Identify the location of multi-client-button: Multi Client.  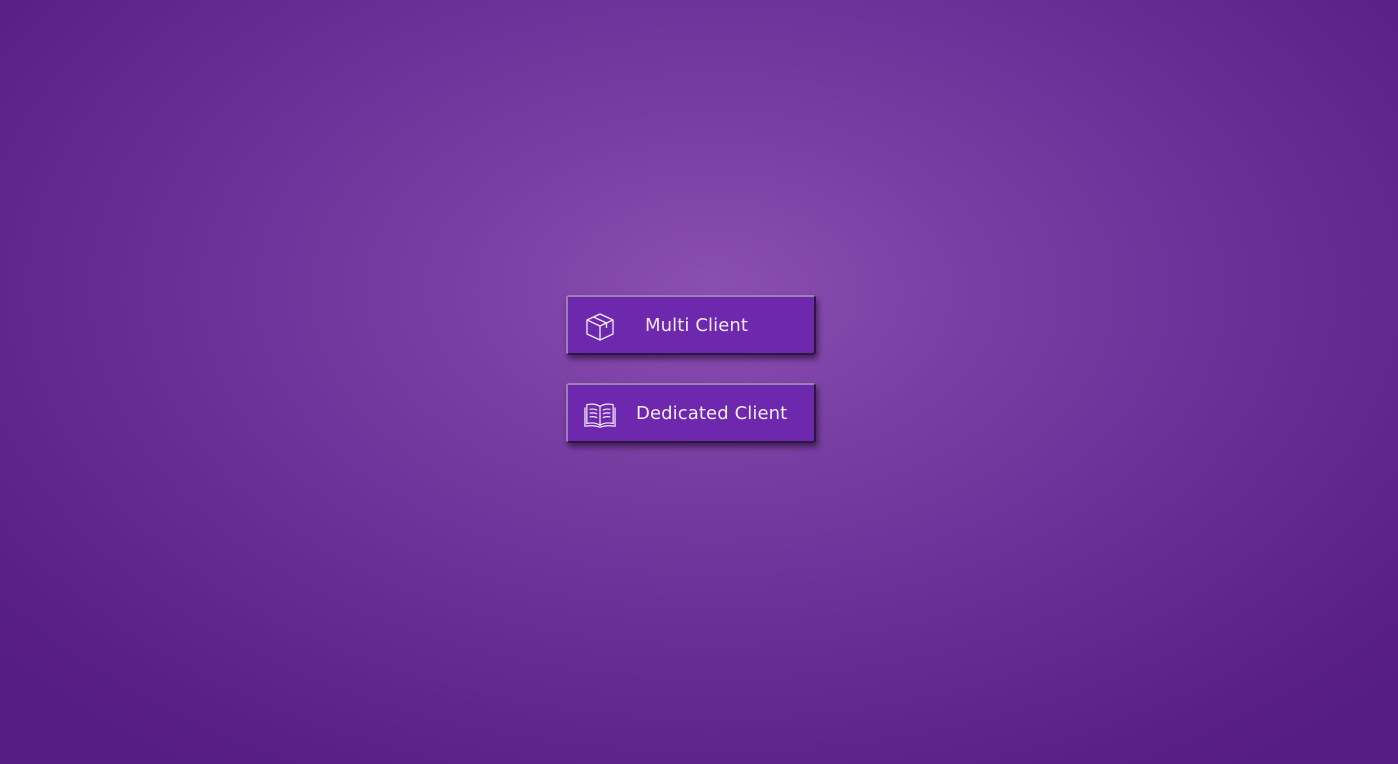
(691, 325).